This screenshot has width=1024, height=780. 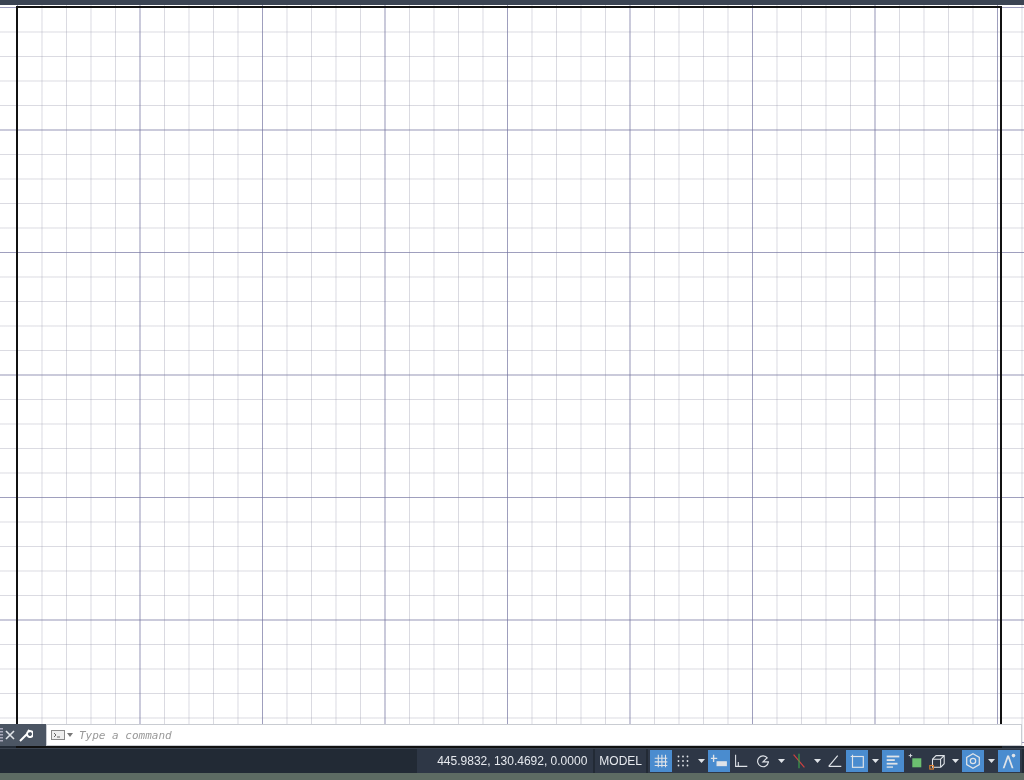 I want to click on cube-icon, so click(x=937, y=761).